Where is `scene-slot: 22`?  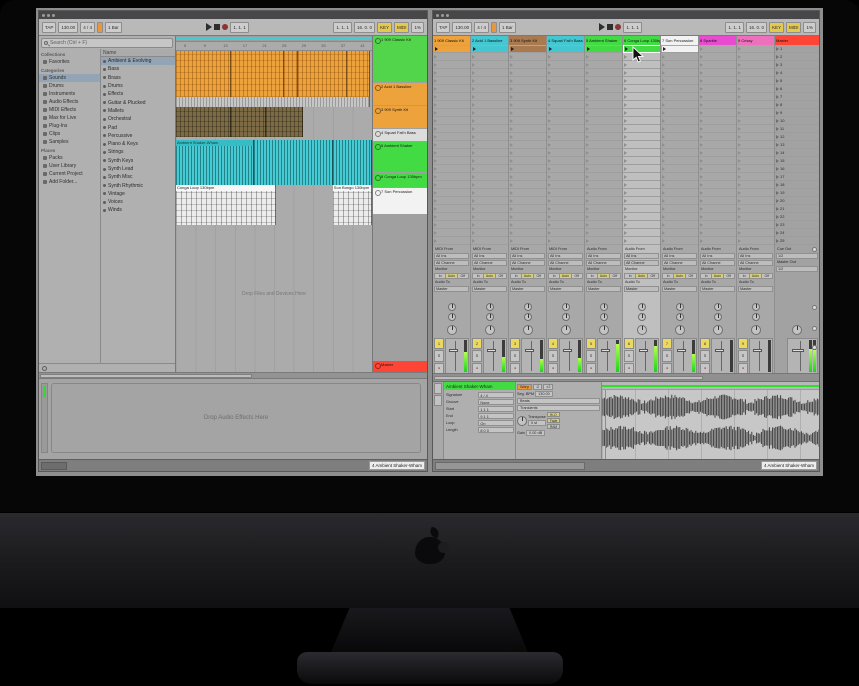
scene-slot: 22 is located at coordinates (797, 217).